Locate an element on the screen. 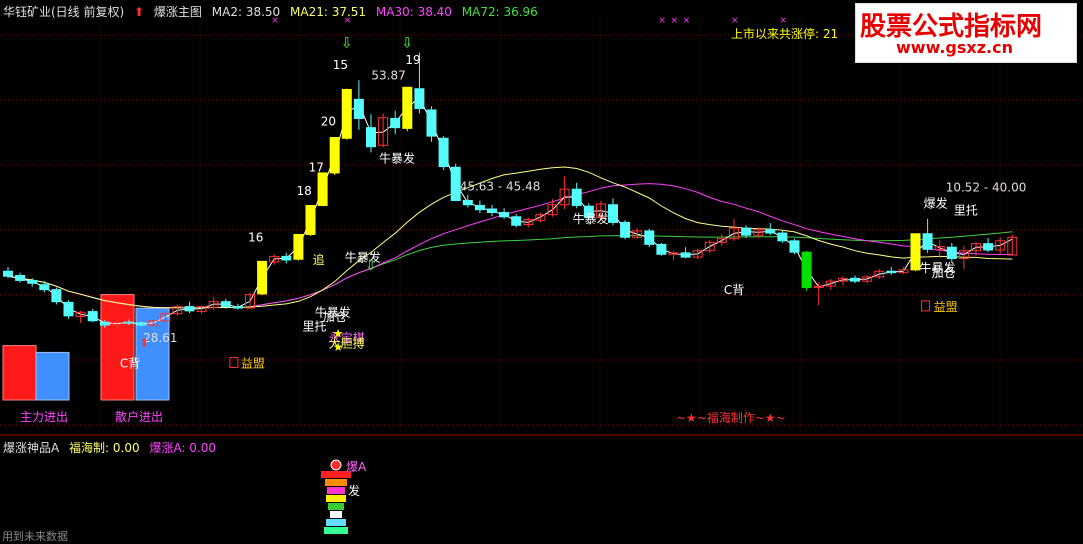 The height and width of the screenshot is (544, 1083). lower-signal-label: 爆A is located at coordinates (356, 467).